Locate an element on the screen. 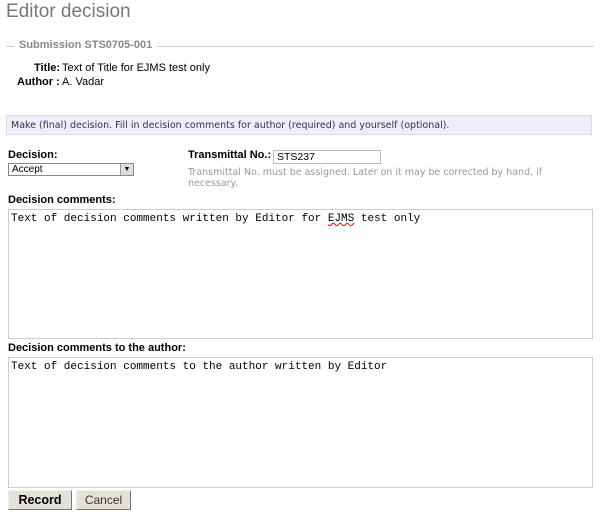 The height and width of the screenshot is (516, 600). comments-text-end: test only is located at coordinates (387, 219).